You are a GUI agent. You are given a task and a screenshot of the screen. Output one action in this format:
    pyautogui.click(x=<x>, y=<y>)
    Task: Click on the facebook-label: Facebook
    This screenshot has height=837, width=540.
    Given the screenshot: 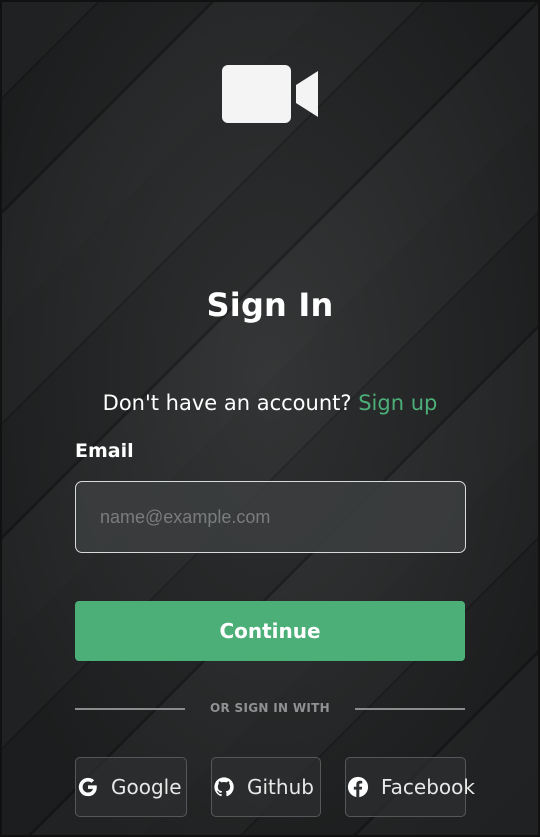 What is the action you would take?
    pyautogui.click(x=428, y=787)
    